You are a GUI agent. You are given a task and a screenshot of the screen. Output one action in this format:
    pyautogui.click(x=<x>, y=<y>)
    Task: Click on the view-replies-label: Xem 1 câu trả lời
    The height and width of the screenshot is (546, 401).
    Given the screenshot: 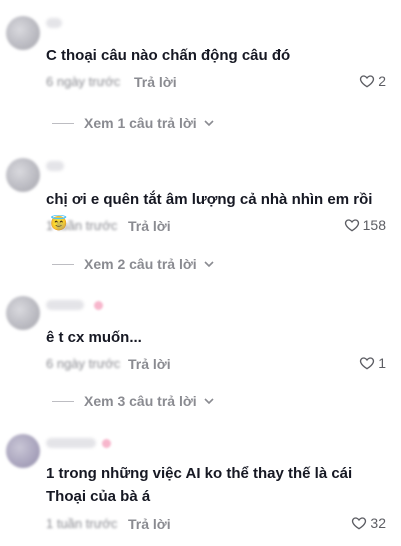 What is the action you would take?
    pyautogui.click(x=140, y=123)
    